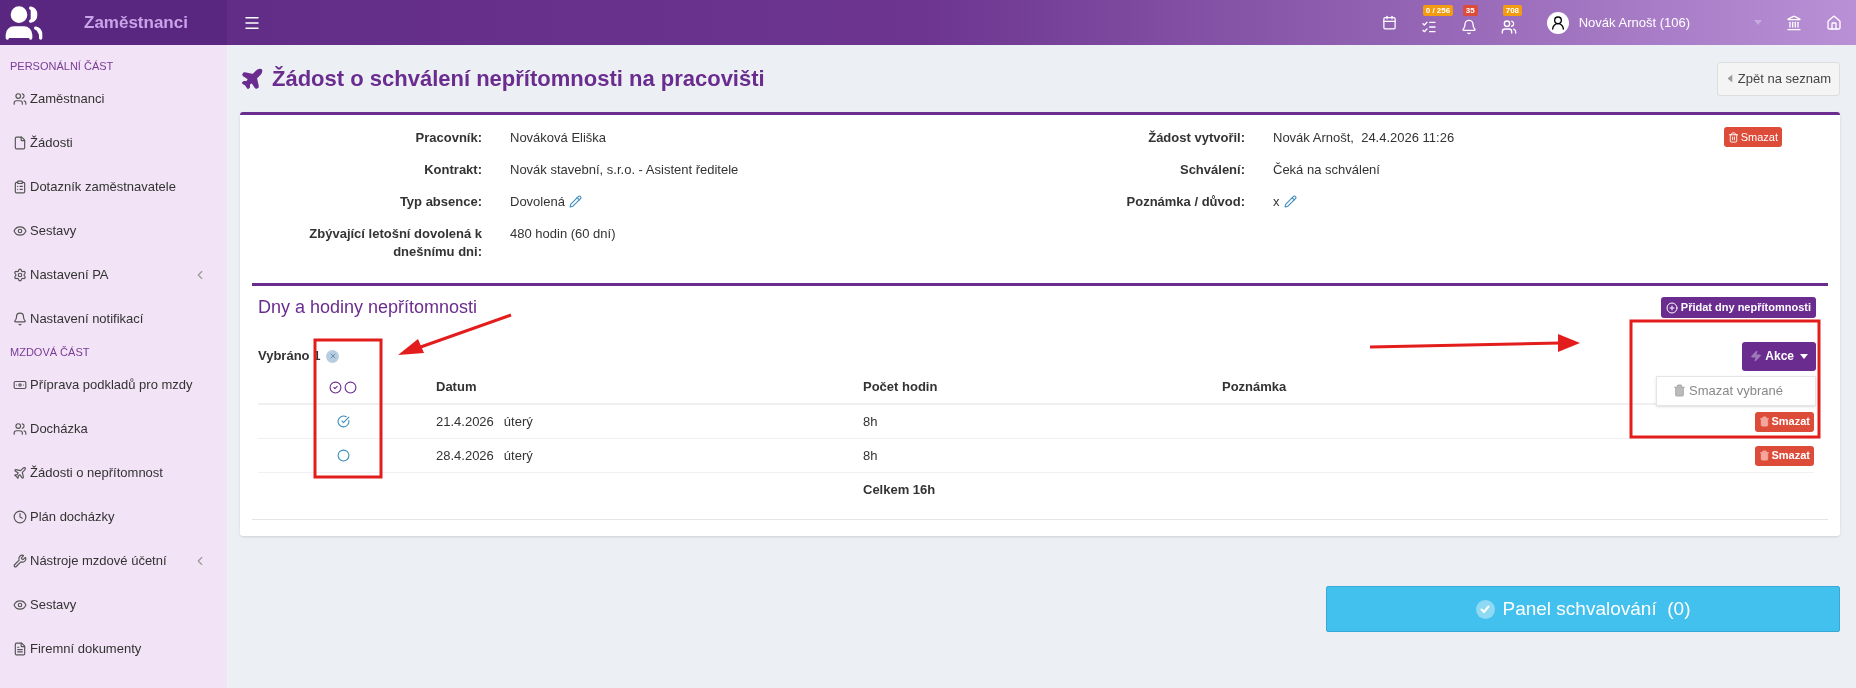 This screenshot has width=1856, height=688. I want to click on column-header: Poznámka, so click(1254, 387).